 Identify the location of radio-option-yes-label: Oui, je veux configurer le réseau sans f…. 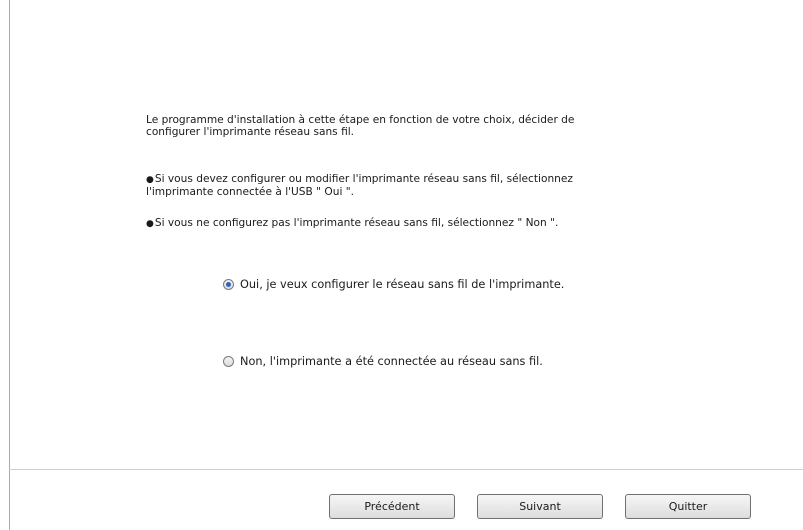
(402, 284).